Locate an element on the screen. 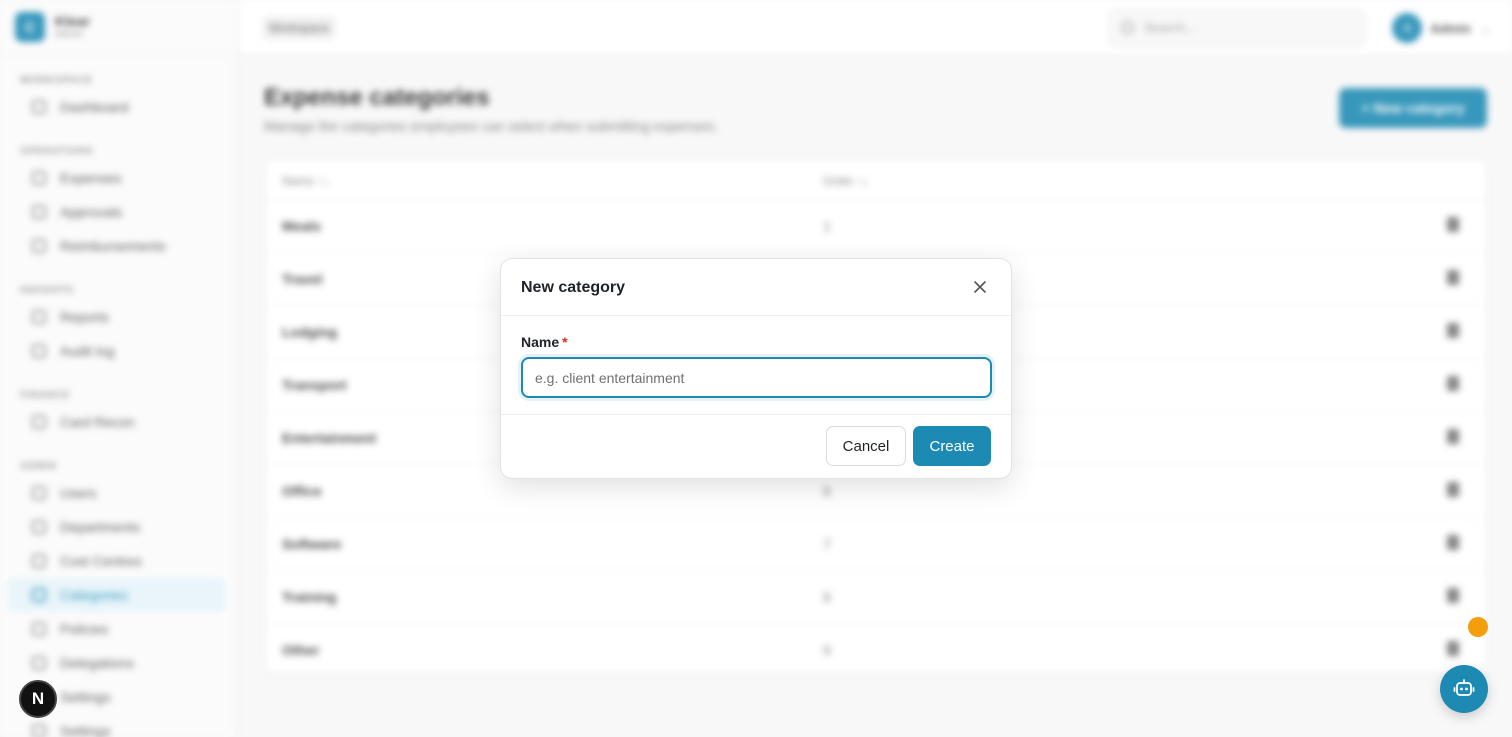 This screenshot has height=737, width=1512. dialog-title: New category is located at coordinates (573, 287).